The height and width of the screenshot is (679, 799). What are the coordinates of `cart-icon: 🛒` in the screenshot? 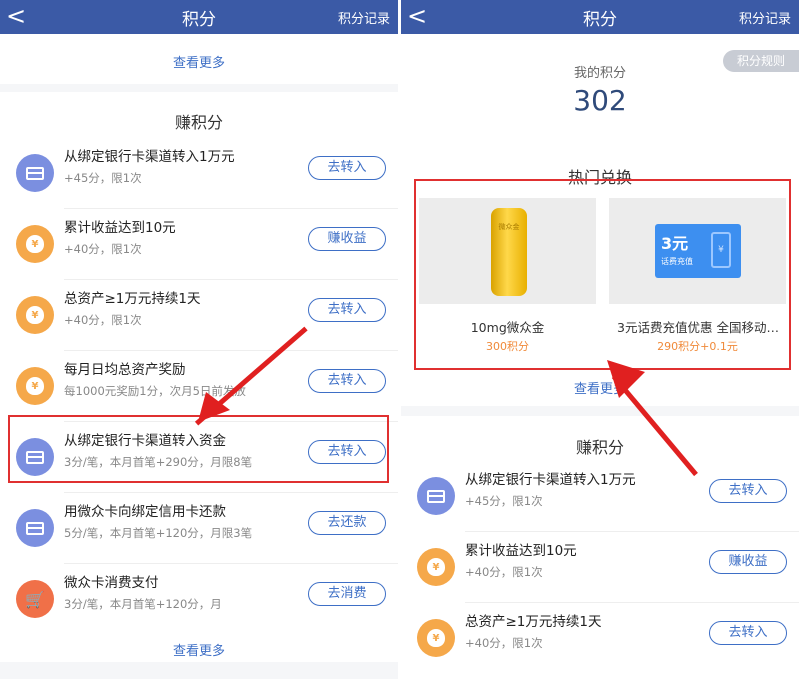 It's located at (35, 599).